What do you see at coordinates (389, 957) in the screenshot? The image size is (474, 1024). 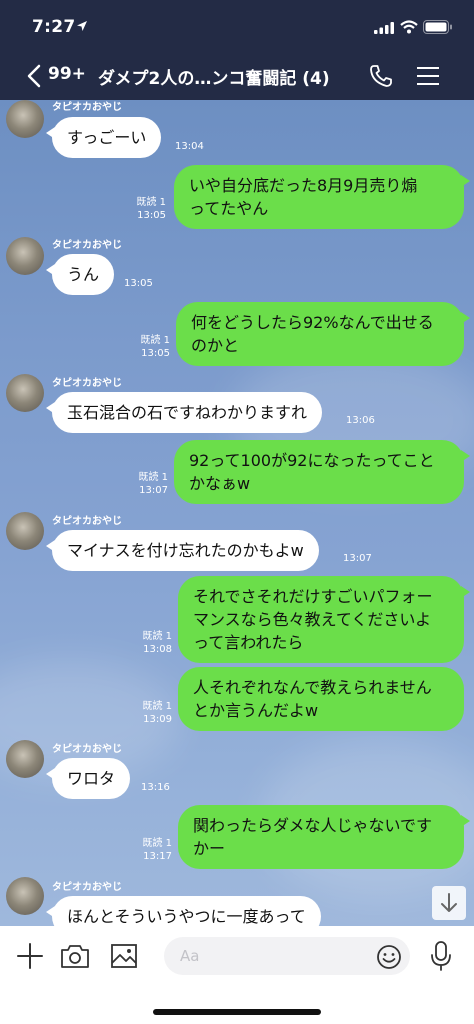 I see `emoji-icon` at bounding box center [389, 957].